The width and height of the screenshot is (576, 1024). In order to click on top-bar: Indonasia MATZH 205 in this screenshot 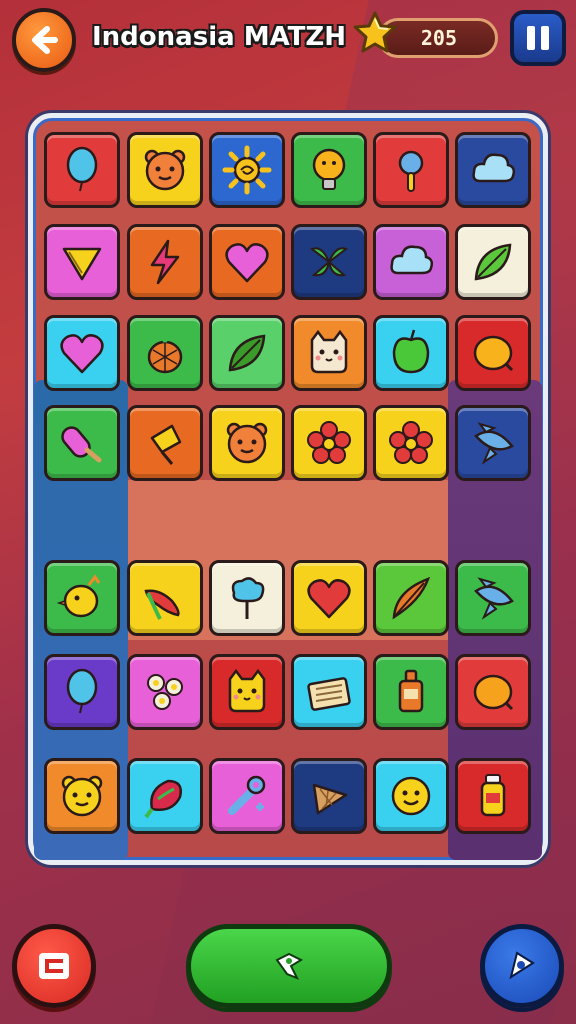, I will do `click(288, 40)`.